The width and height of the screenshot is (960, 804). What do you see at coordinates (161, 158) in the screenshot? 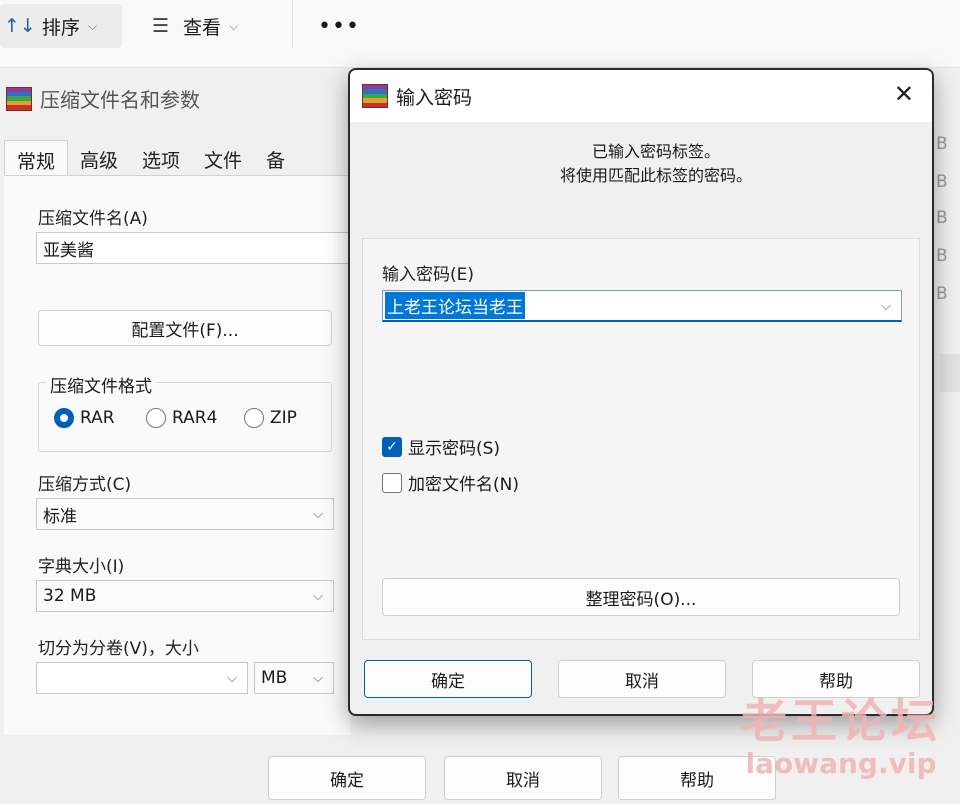
I see `tab-options: 选项` at bounding box center [161, 158].